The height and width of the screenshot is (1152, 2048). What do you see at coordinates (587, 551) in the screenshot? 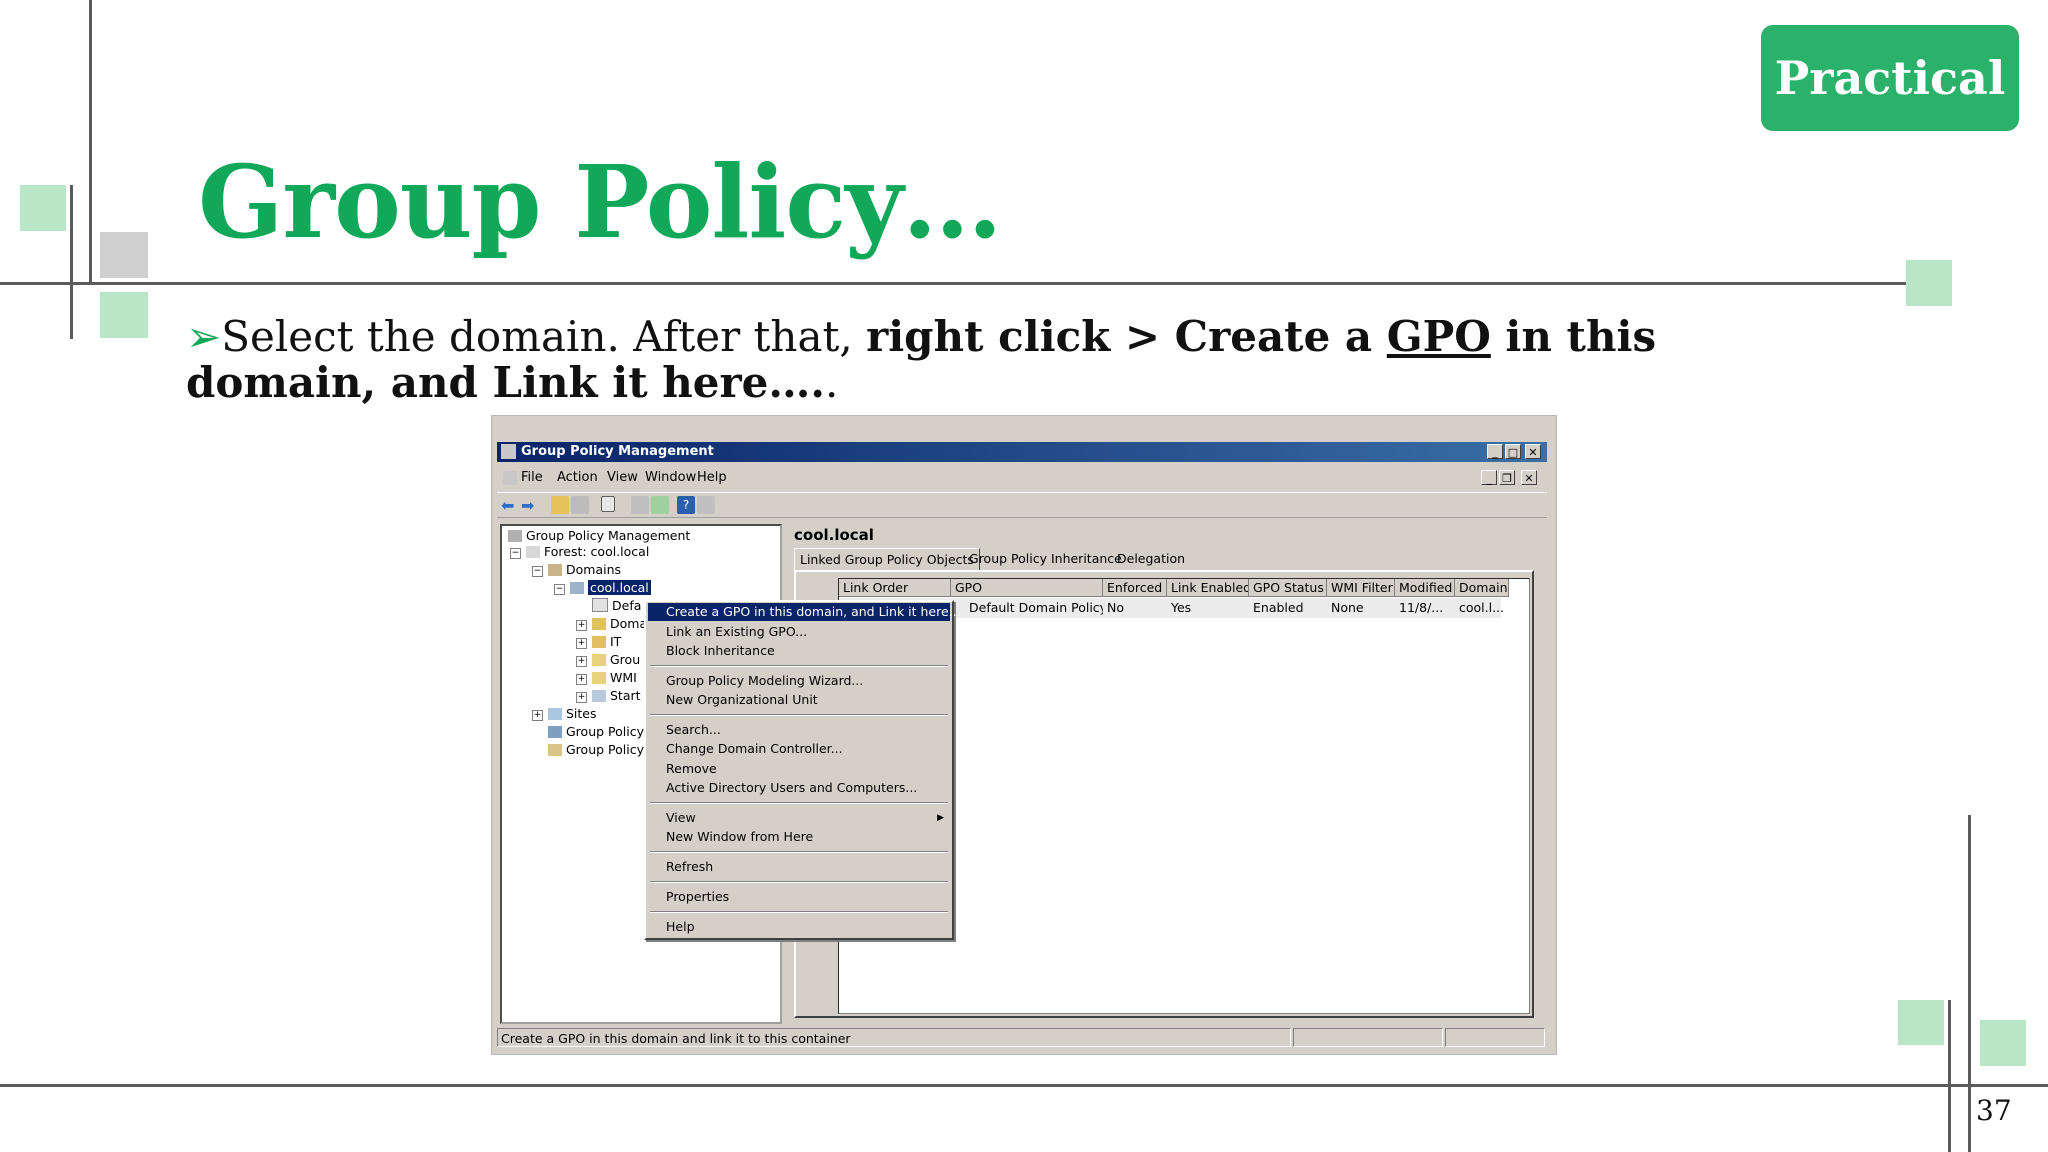
I see `tree-item-forest: Forest: cool.local` at bounding box center [587, 551].